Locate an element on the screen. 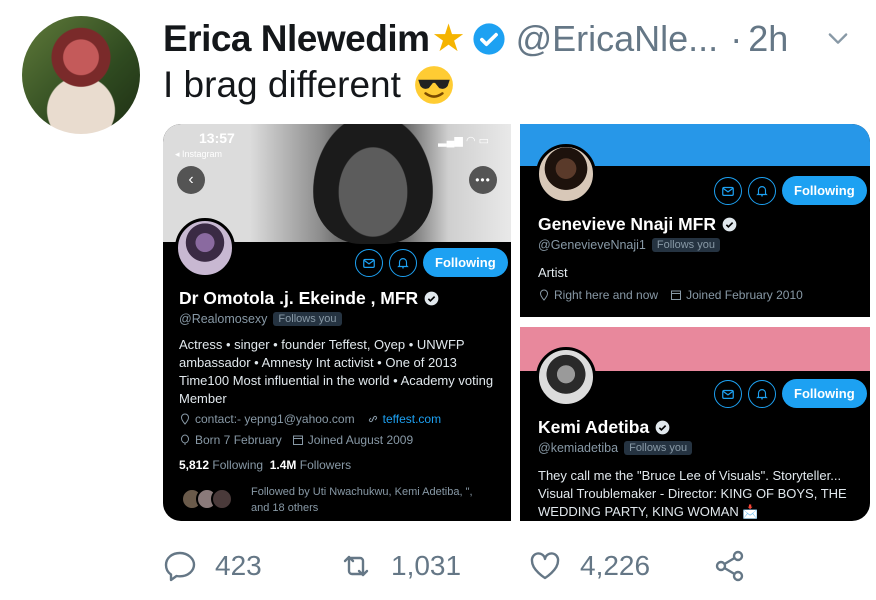 The width and height of the screenshot is (876, 600). profile-name: Genevieve Nnaji MFR is located at coordinates (637, 224).